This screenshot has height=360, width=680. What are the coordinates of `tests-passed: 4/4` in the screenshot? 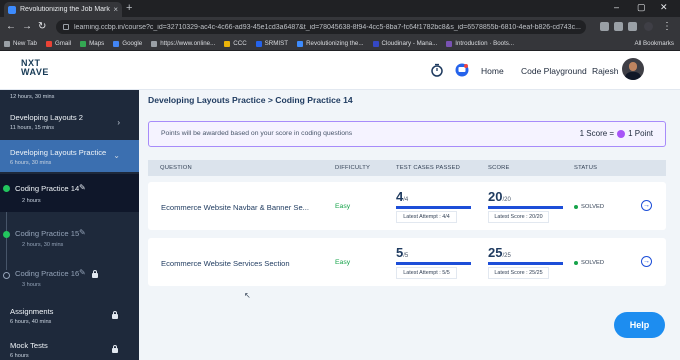 It's located at (402, 196).